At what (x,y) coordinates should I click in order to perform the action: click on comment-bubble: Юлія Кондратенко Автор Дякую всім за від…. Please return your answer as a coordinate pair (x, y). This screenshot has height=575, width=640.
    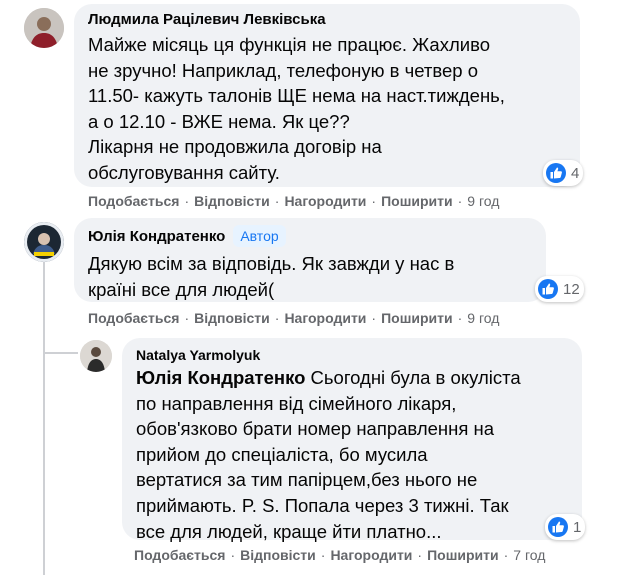
    Looking at the image, I should click on (310, 260).